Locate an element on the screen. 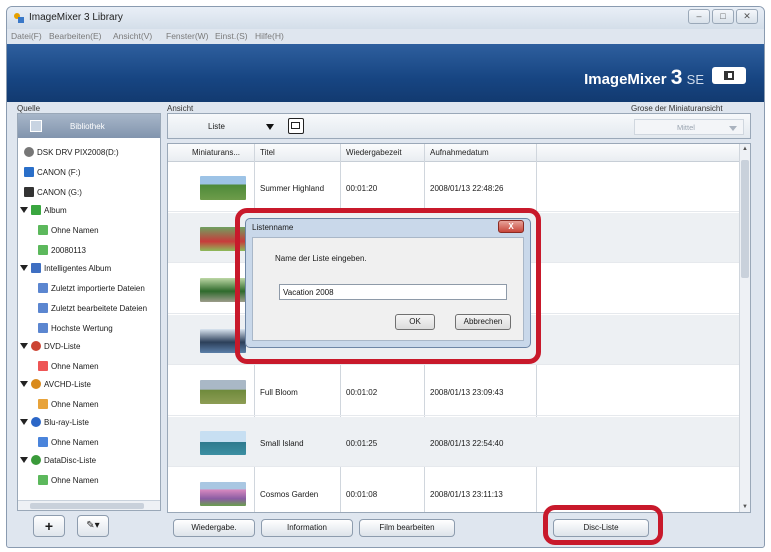  view-toolbar: Liste Mittel is located at coordinates (459, 126).